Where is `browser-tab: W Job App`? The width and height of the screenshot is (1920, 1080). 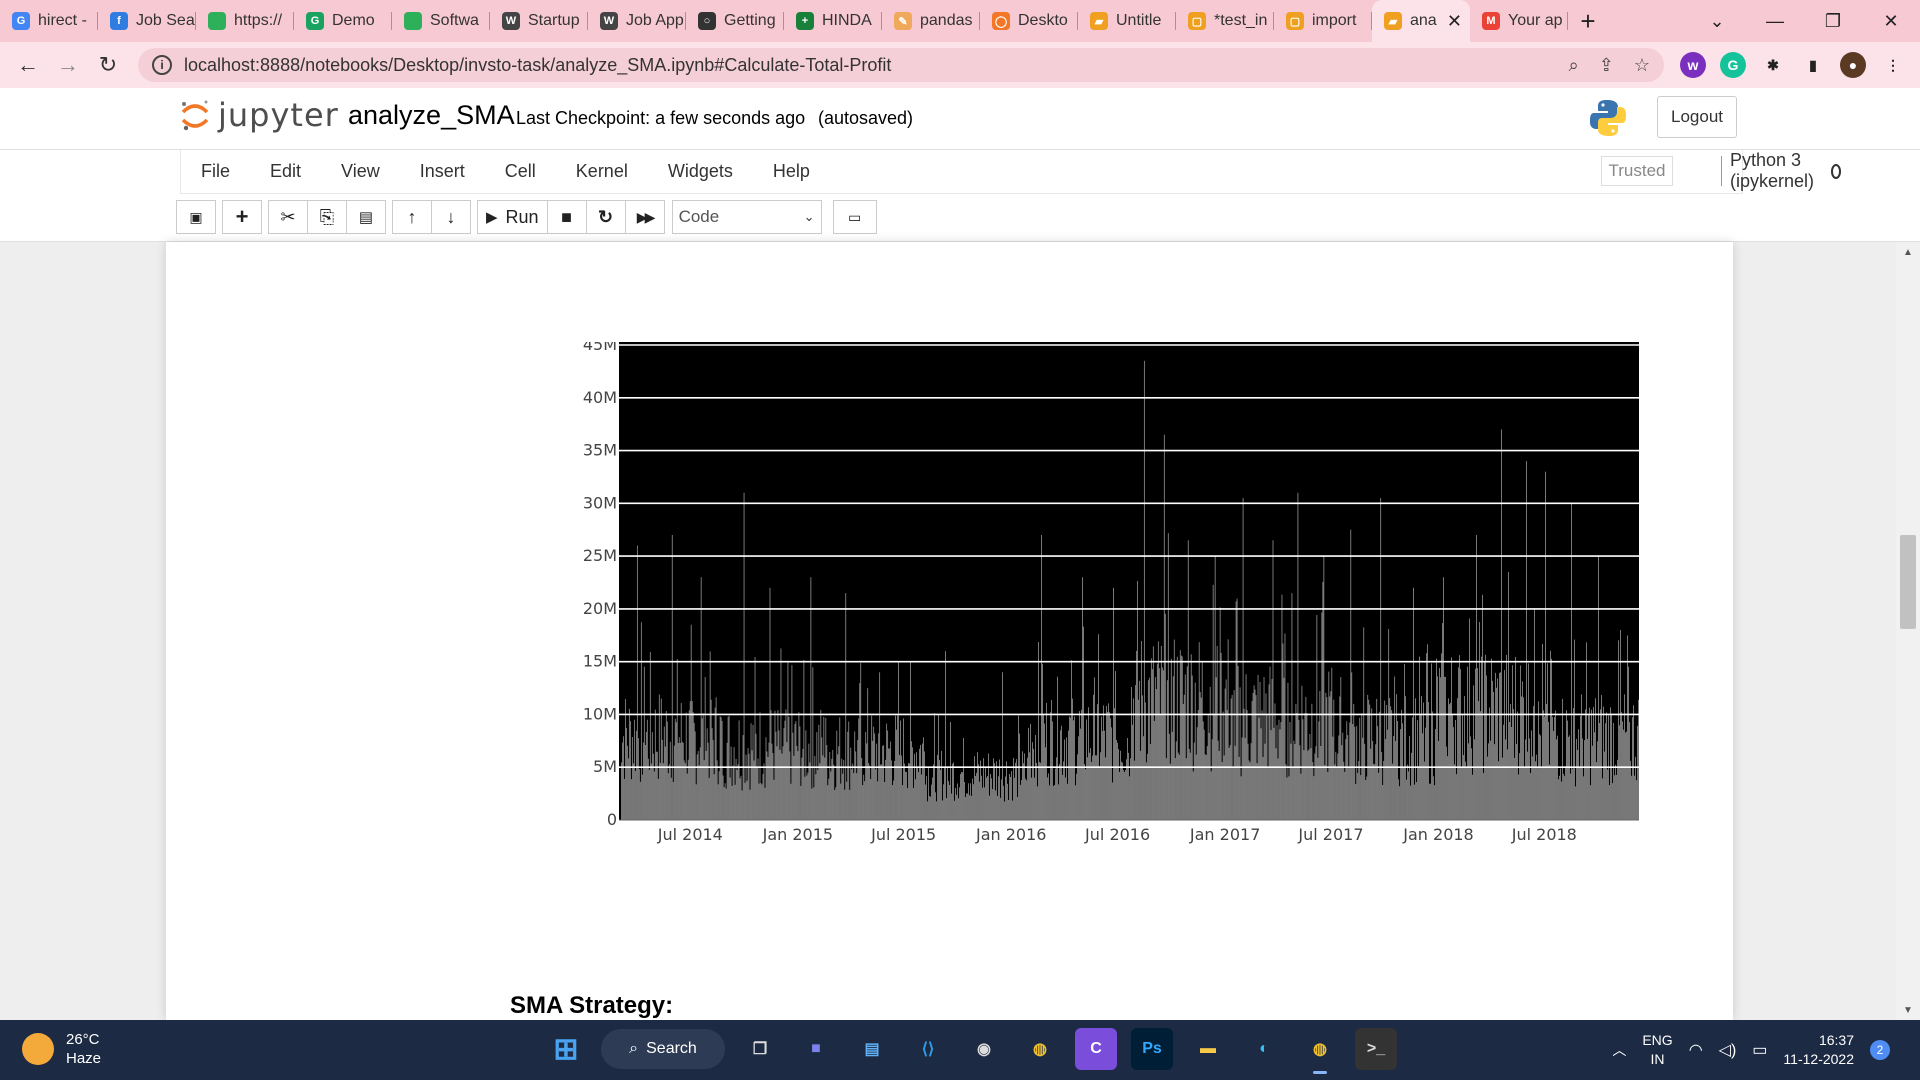 browser-tab: W Job App is located at coordinates (637, 21).